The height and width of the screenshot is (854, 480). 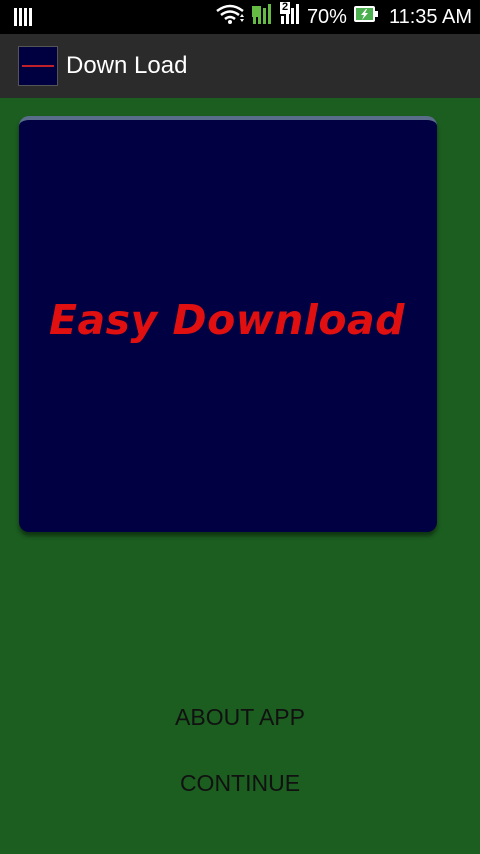 What do you see at coordinates (240, 783) in the screenshot?
I see `continue-button: CONTINUE` at bounding box center [240, 783].